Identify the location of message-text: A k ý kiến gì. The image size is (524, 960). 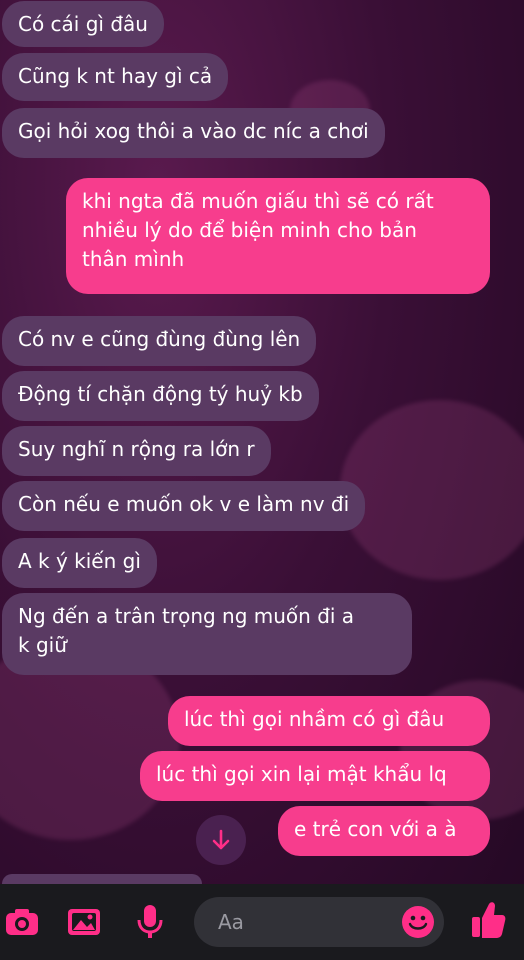
(79, 561).